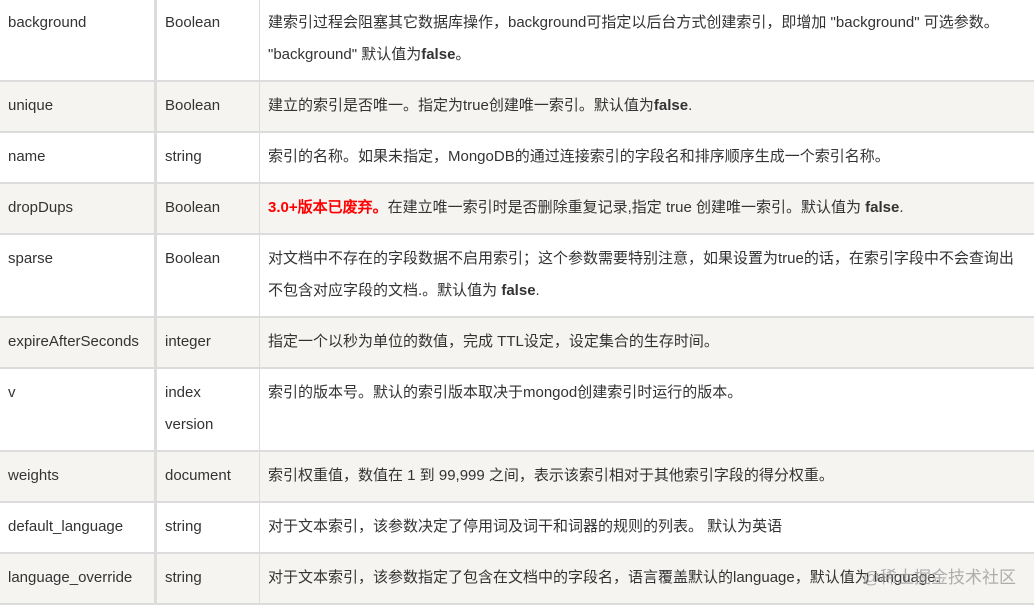 The image size is (1034, 605). What do you see at coordinates (78, 342) in the screenshot?
I see `param-name-cell: expireAfterSeconds` at bounding box center [78, 342].